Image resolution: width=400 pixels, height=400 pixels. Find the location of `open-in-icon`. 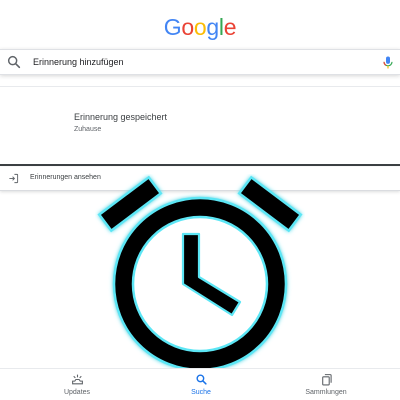

open-in-icon is located at coordinates (14, 178).